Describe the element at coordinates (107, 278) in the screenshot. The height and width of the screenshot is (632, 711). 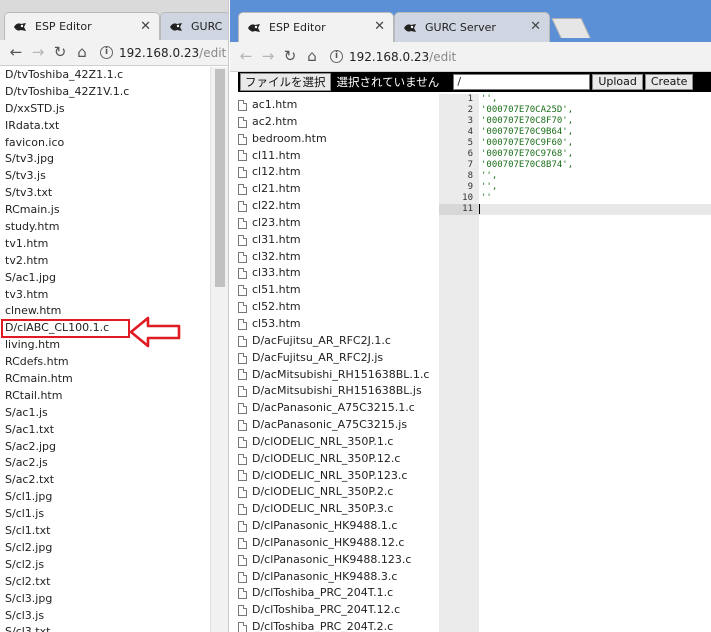
I see `file-item: S/ac1.jpg` at that location.